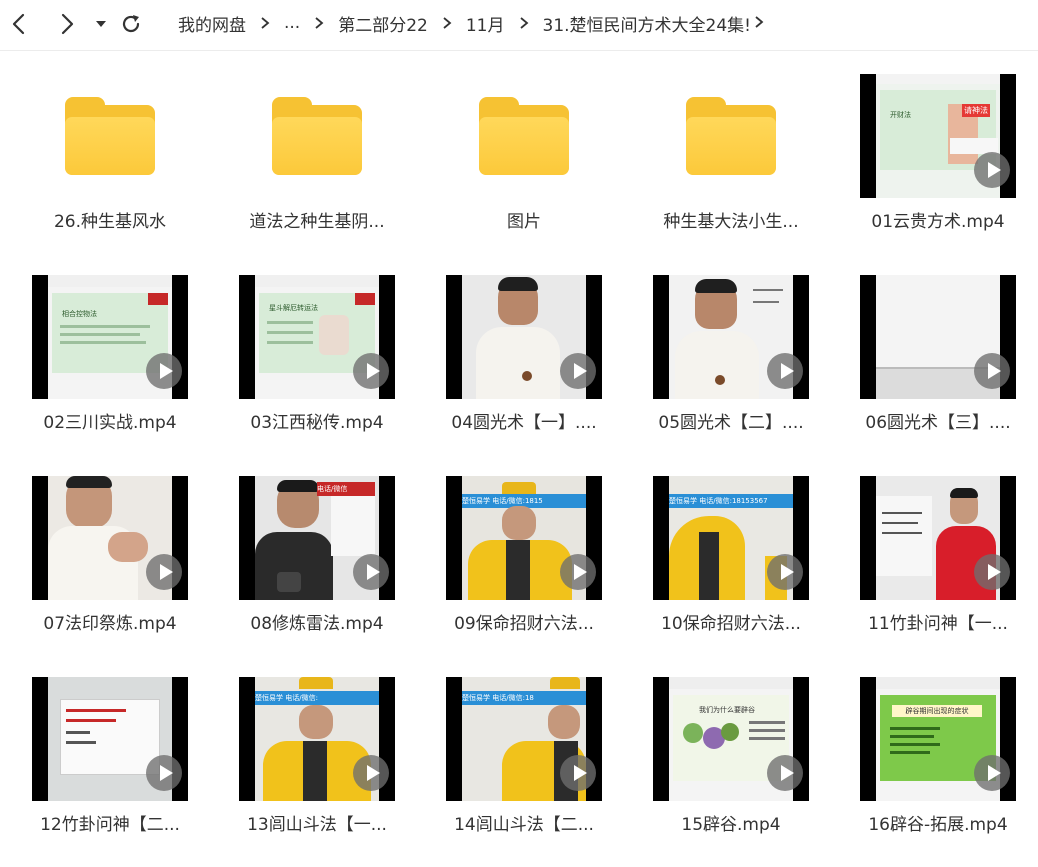  Describe the element at coordinates (317, 538) in the screenshot. I see `video-thumbnail: 电话/微信` at that location.